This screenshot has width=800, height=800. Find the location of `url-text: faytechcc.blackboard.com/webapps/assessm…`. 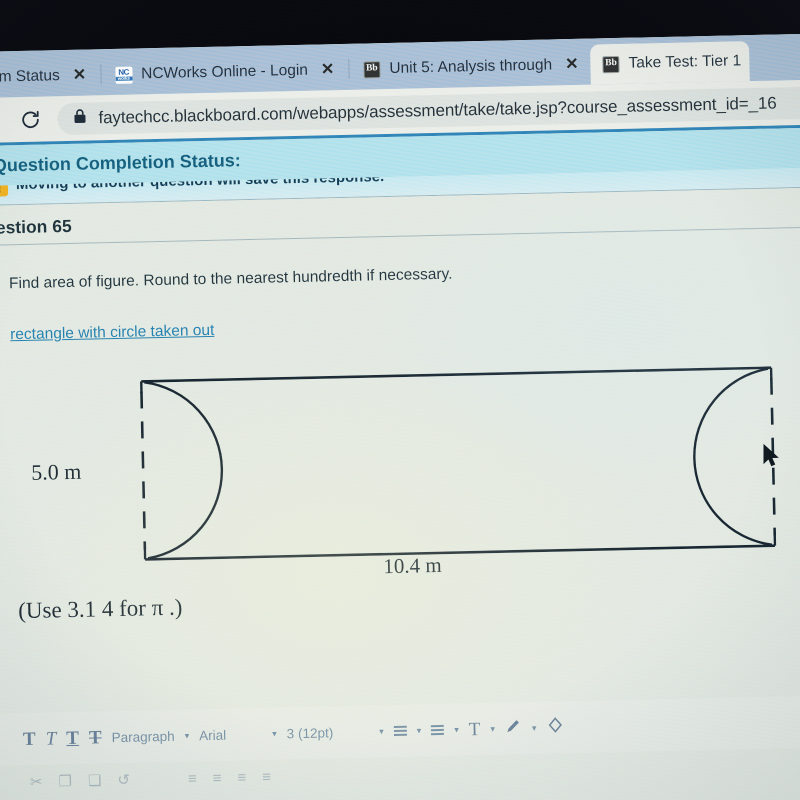

url-text: faytechcc.blackboard.com/webapps/assessm… is located at coordinates (437, 110).